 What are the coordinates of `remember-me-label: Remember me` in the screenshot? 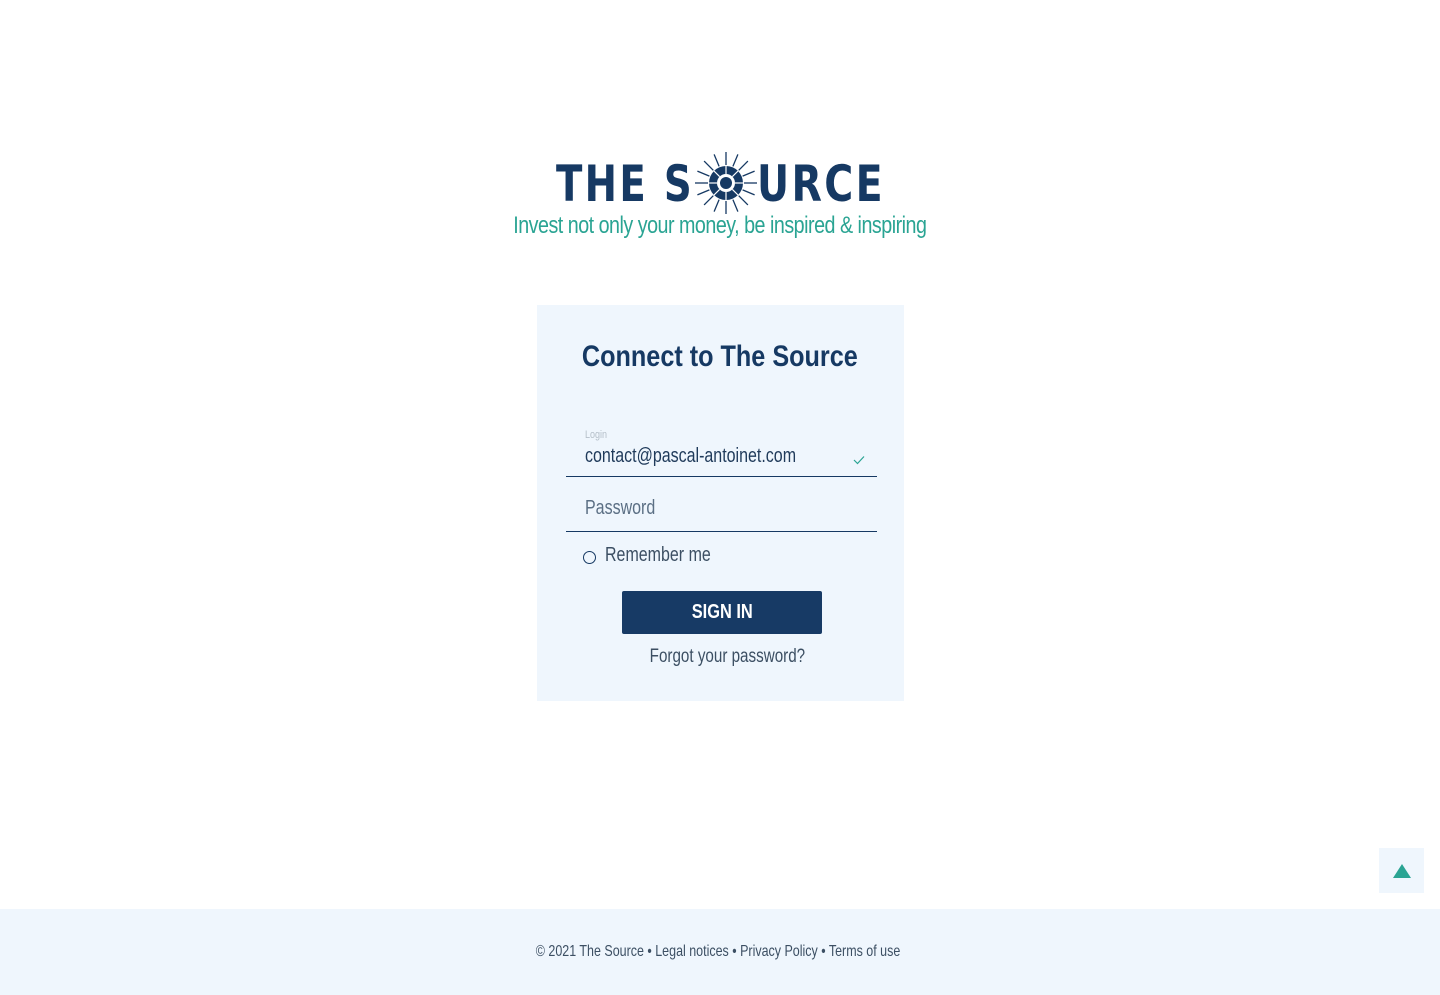 It's located at (658, 555).